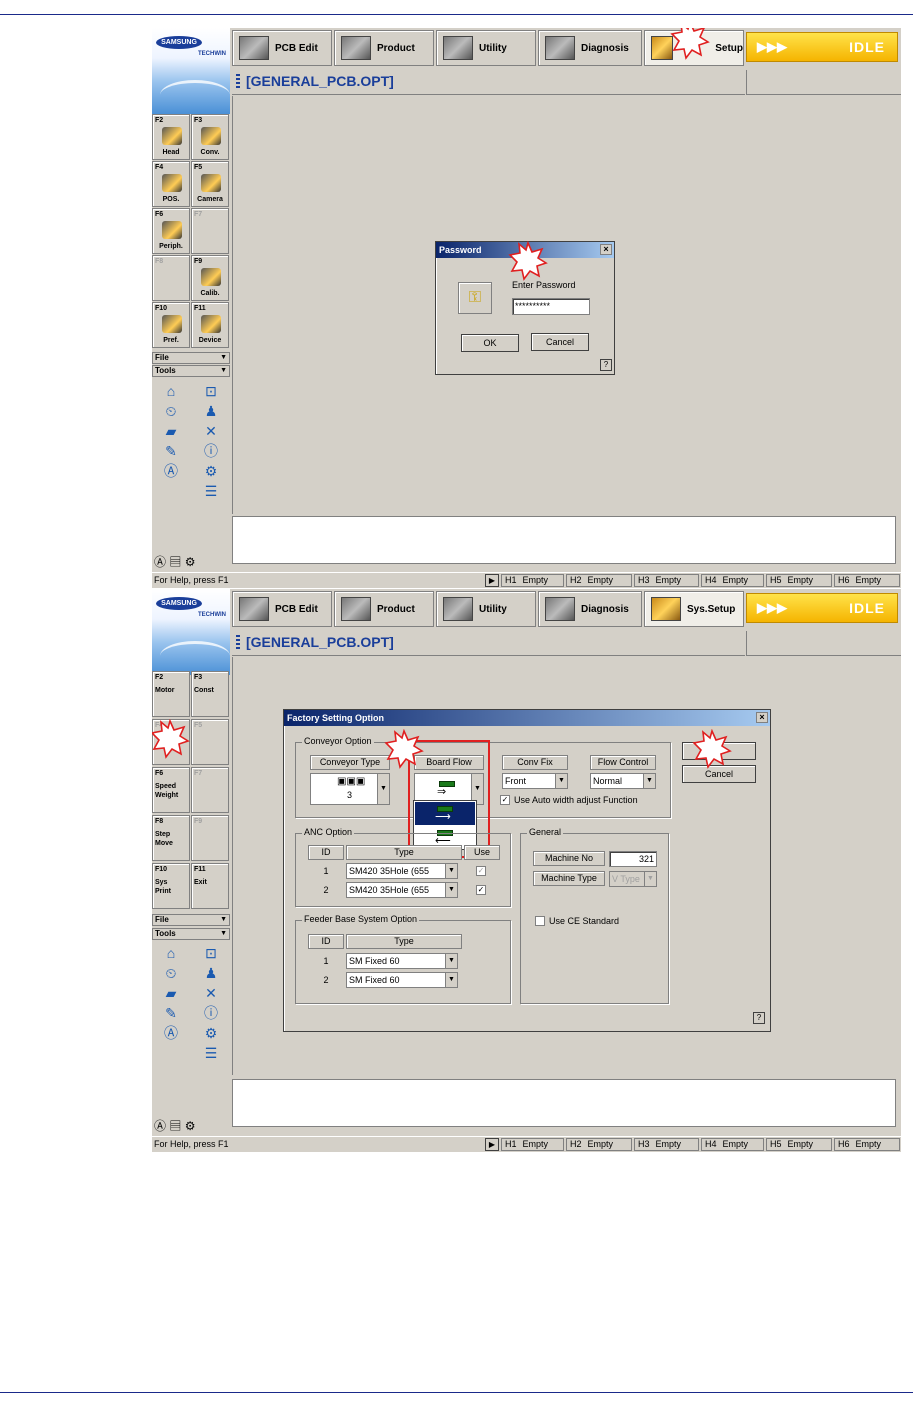  What do you see at coordinates (540, 921) in the screenshot?
I see `ce-standard-checkbox` at bounding box center [540, 921].